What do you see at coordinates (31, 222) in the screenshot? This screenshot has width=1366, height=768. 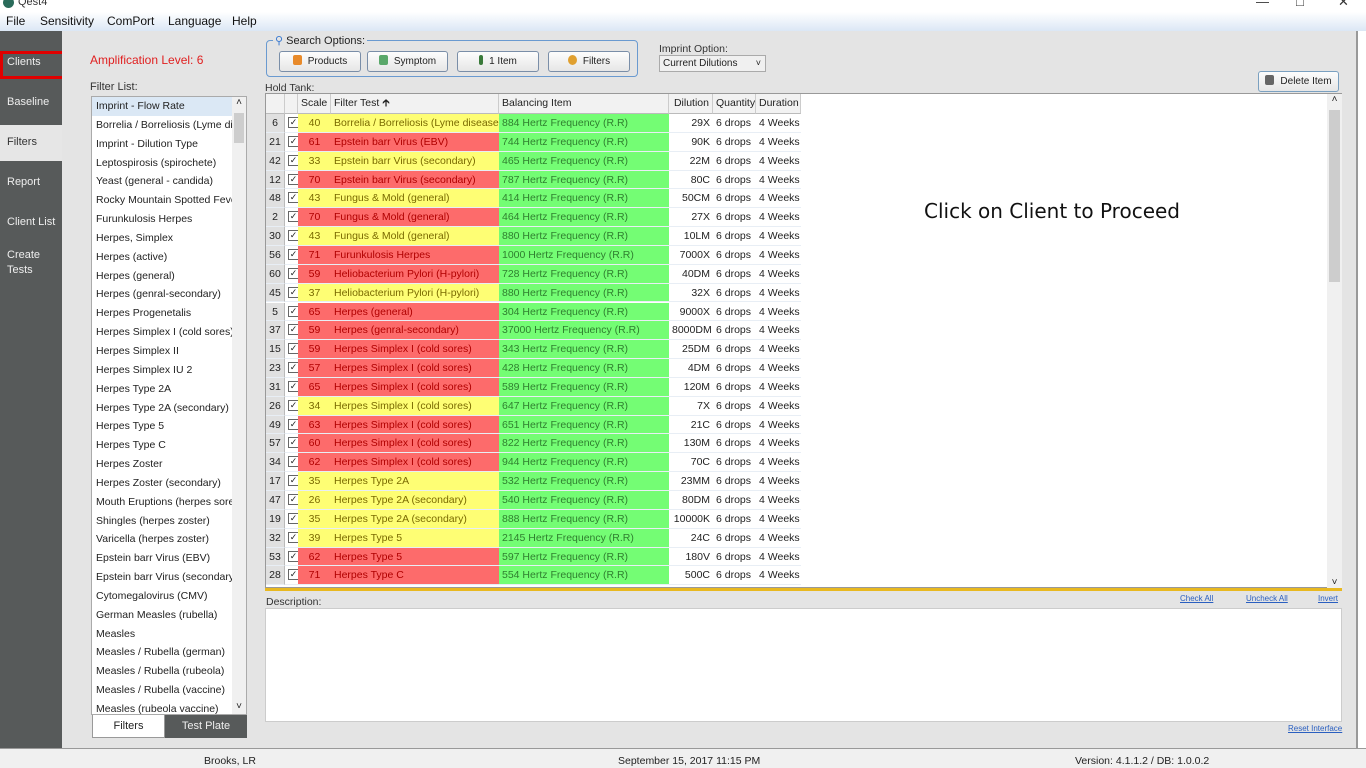 I see `sidebar-item-client-list: Client List` at bounding box center [31, 222].